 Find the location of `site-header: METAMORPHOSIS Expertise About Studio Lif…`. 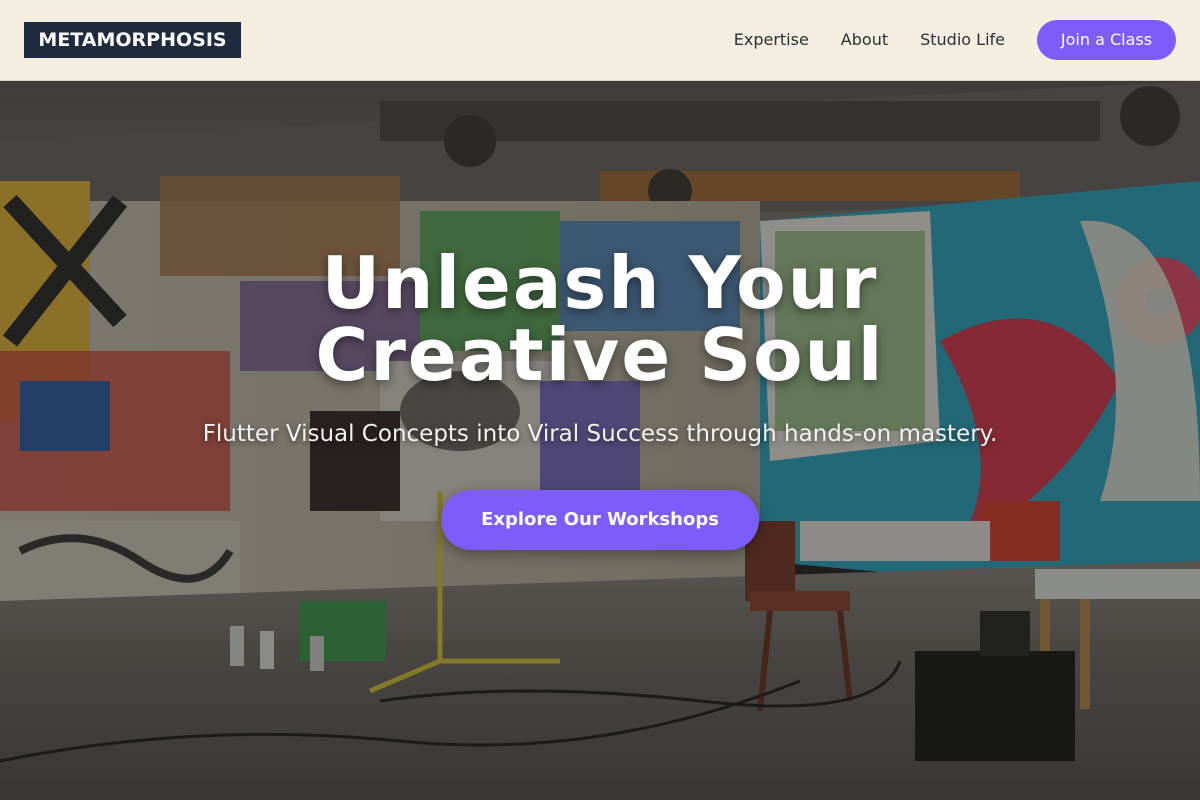

site-header: METAMORPHOSIS Expertise About Studio Lif… is located at coordinates (600, 40).